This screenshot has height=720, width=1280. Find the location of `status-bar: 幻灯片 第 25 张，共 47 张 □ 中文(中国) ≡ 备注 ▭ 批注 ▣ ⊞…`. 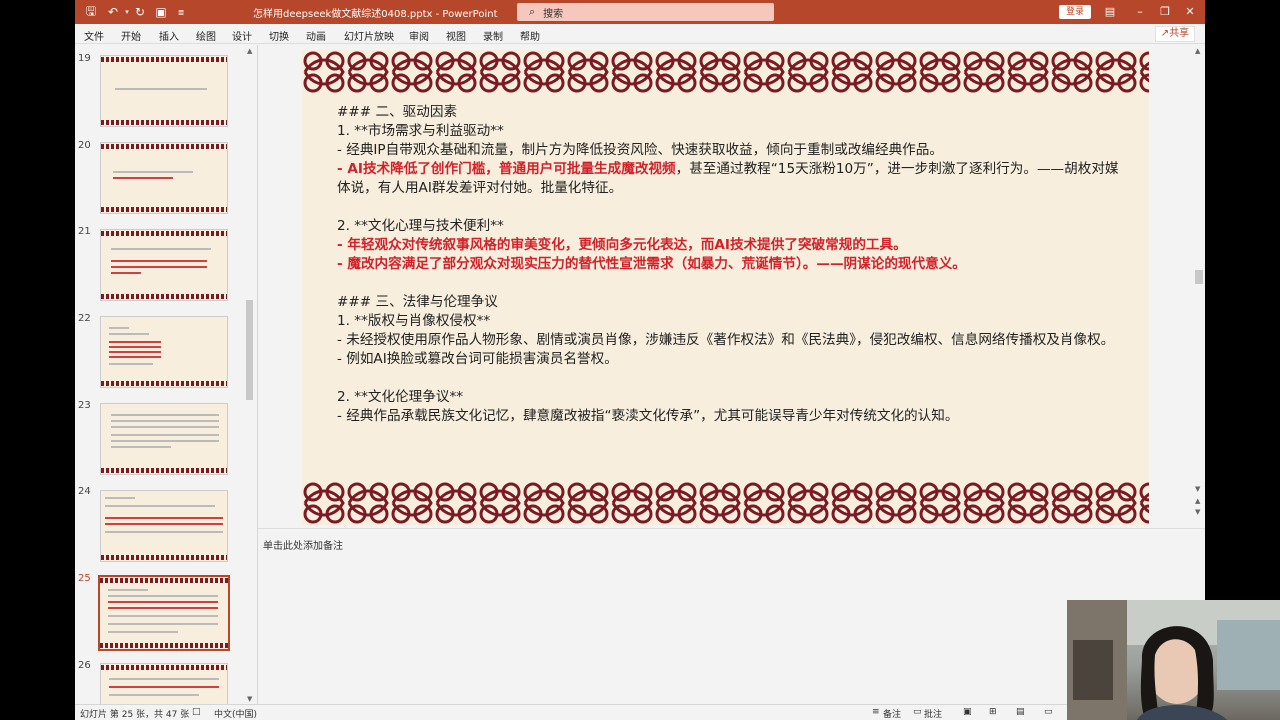

status-bar: 幻灯片 第 25 张，共 47 张 □ 中文(中国) ≡ 备注 ▭ 批注 ▣ ⊞… is located at coordinates (640, 712).